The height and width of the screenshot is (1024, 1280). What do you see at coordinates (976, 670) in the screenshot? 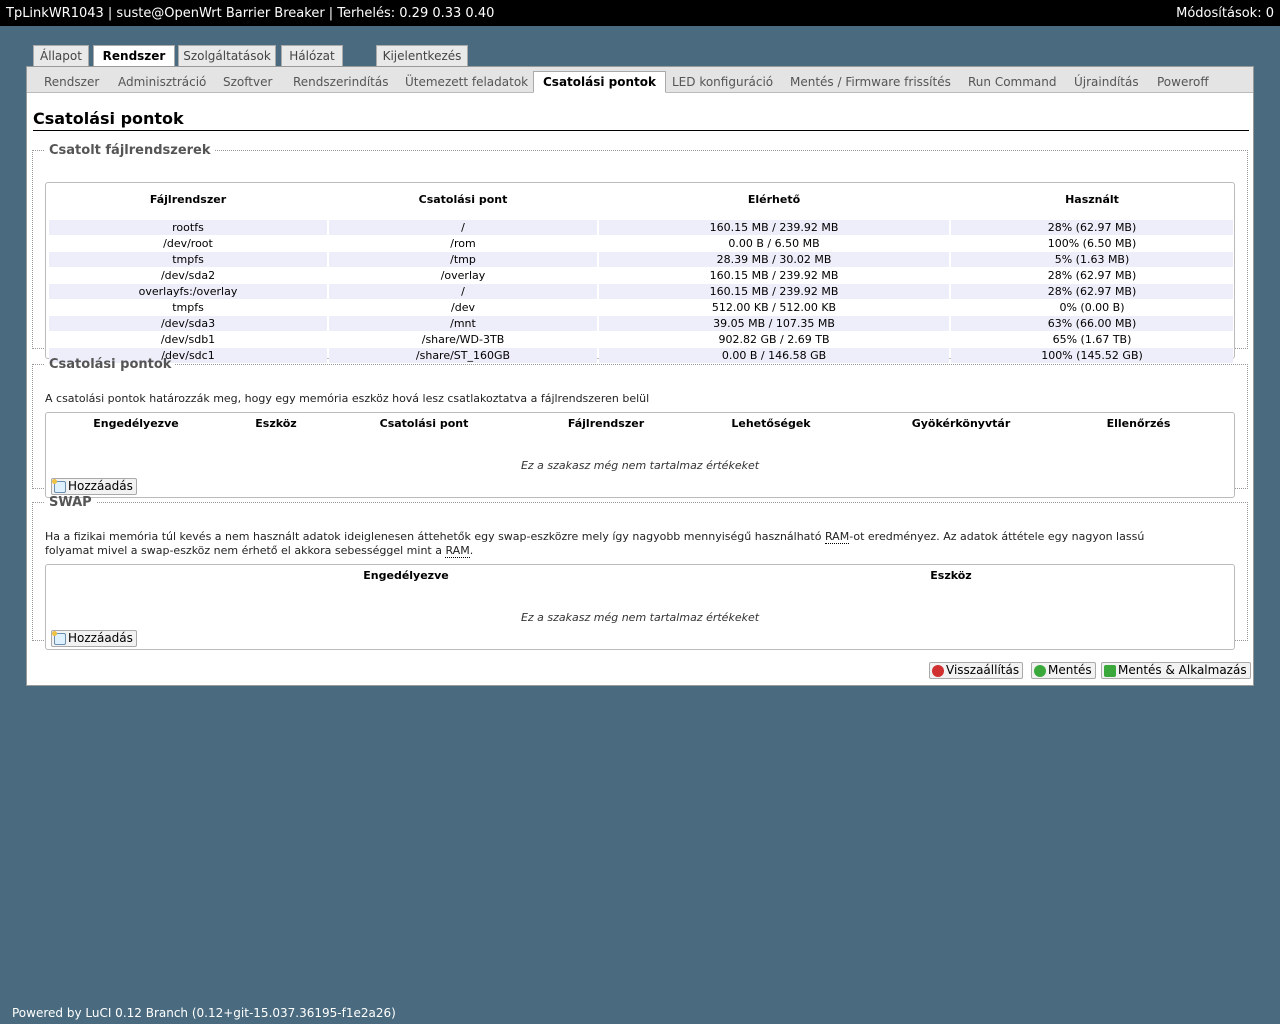
I see `reset-button: Visszaállítás` at bounding box center [976, 670].